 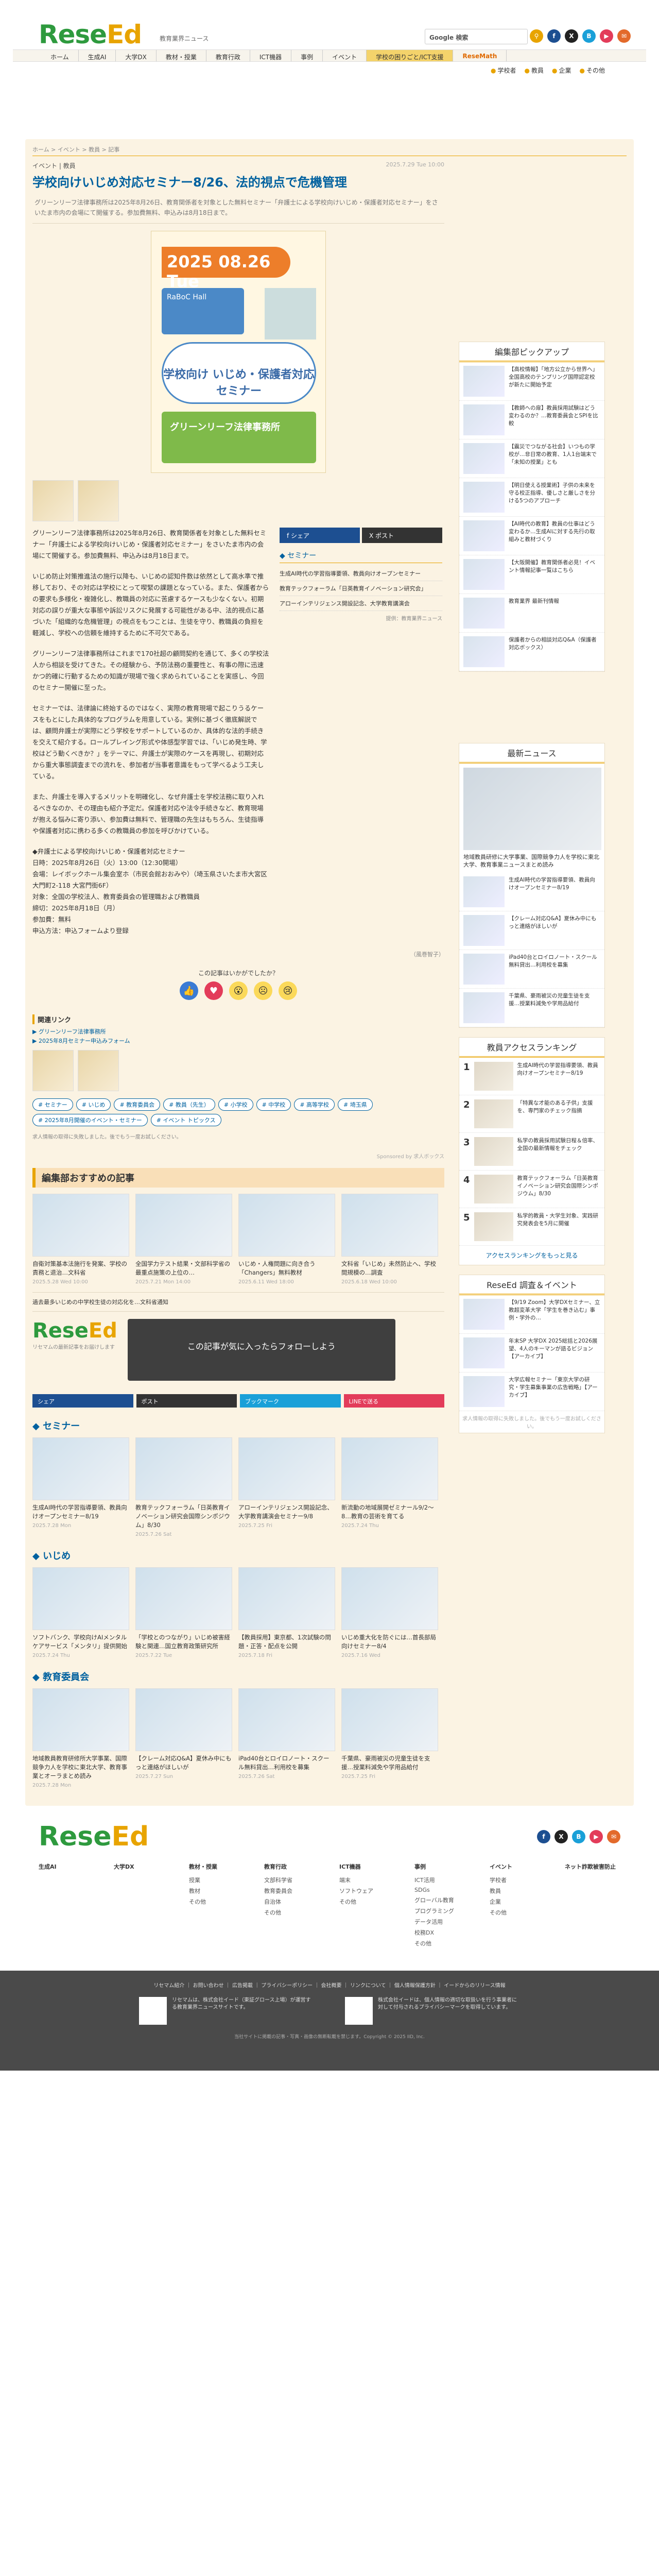 What do you see at coordinates (217, 1891) in the screenshot?
I see `footer-link: 教材` at bounding box center [217, 1891].